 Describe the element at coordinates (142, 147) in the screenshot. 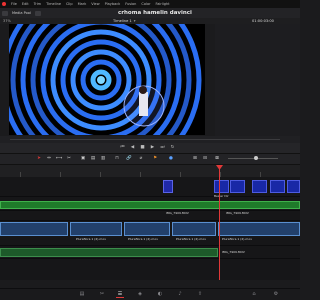

I see `stop-icon: ■` at that location.